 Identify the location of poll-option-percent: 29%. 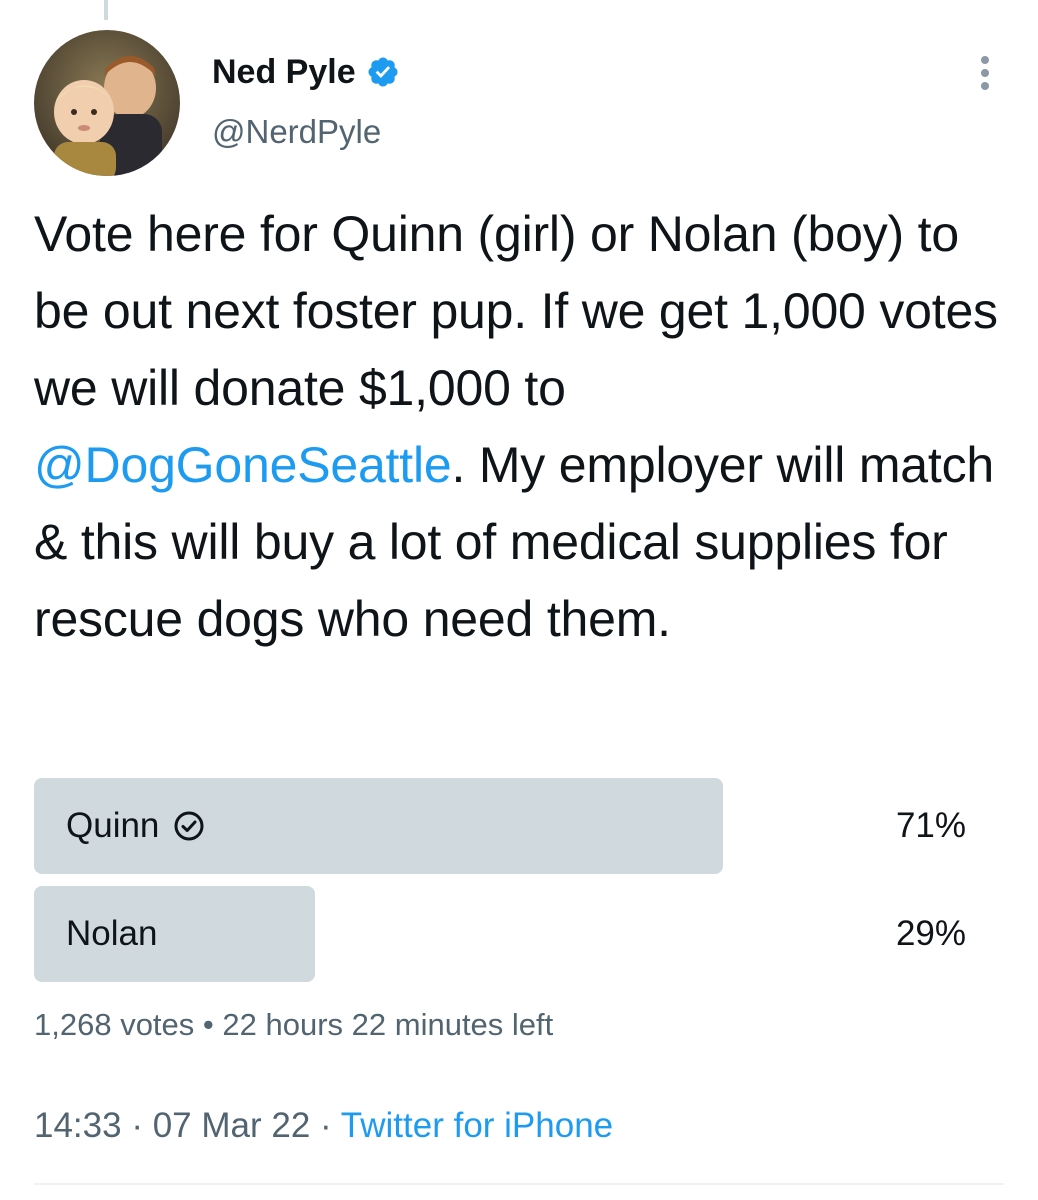
(930, 933).